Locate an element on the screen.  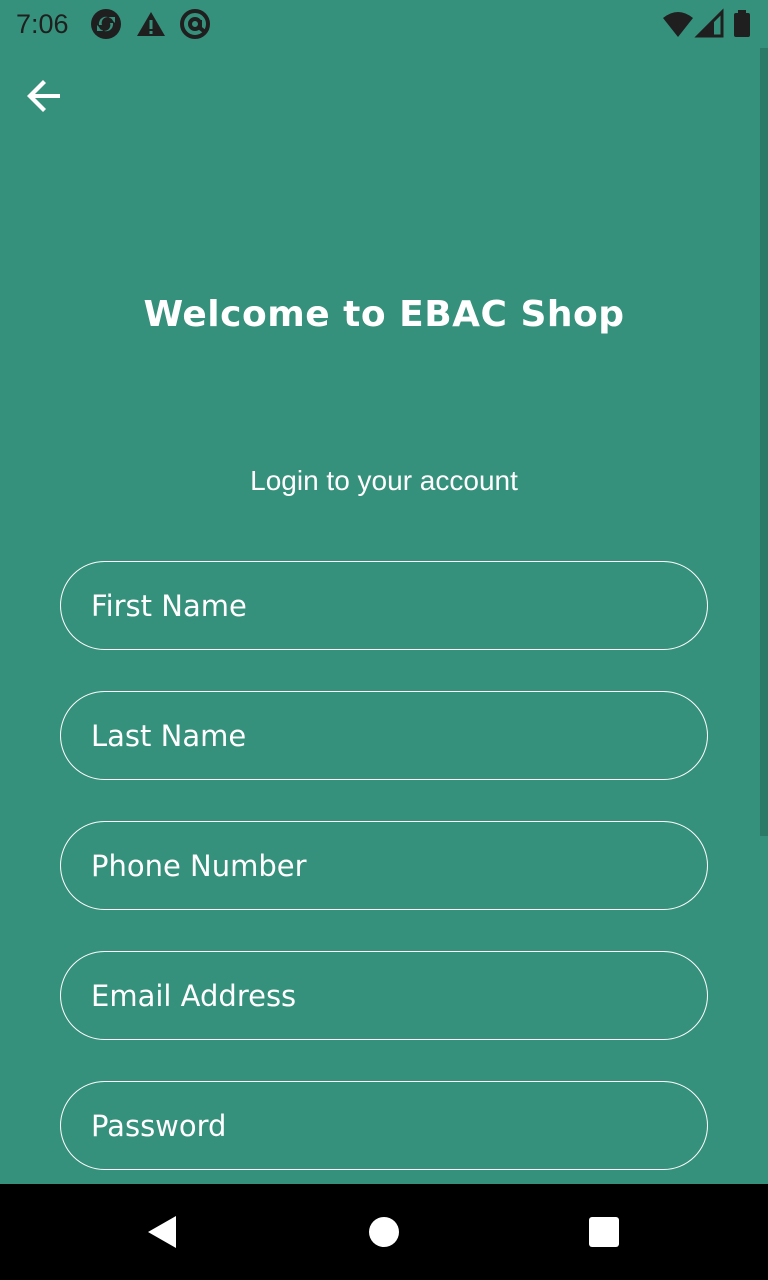
email-address-input is located at coordinates (384, 995).